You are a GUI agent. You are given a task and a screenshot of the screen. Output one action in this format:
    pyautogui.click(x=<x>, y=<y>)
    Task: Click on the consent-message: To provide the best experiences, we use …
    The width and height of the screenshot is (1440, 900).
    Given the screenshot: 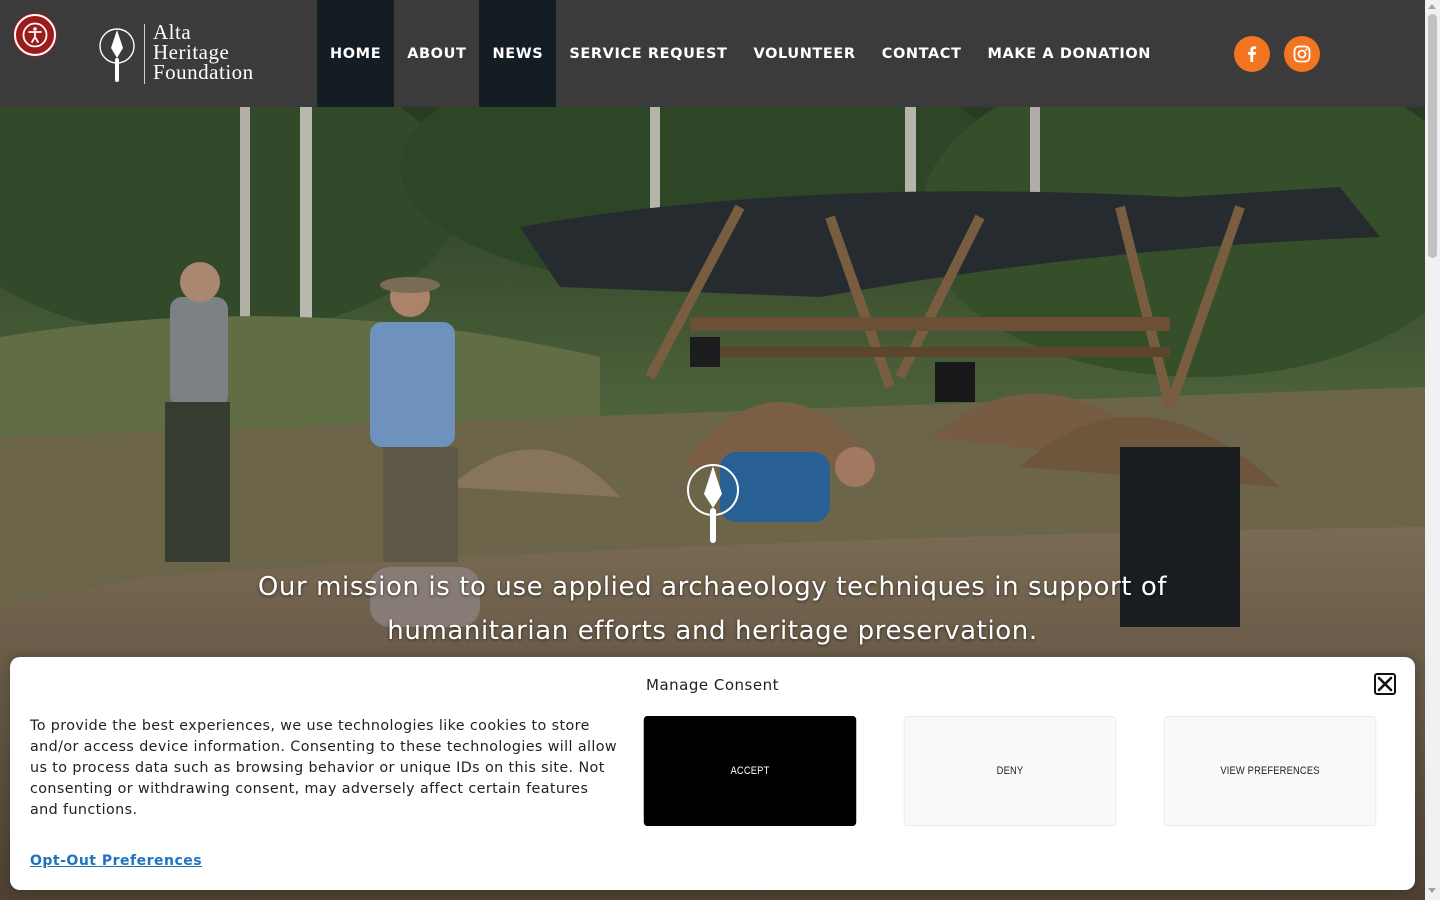 What is the action you would take?
    pyautogui.click(x=324, y=768)
    